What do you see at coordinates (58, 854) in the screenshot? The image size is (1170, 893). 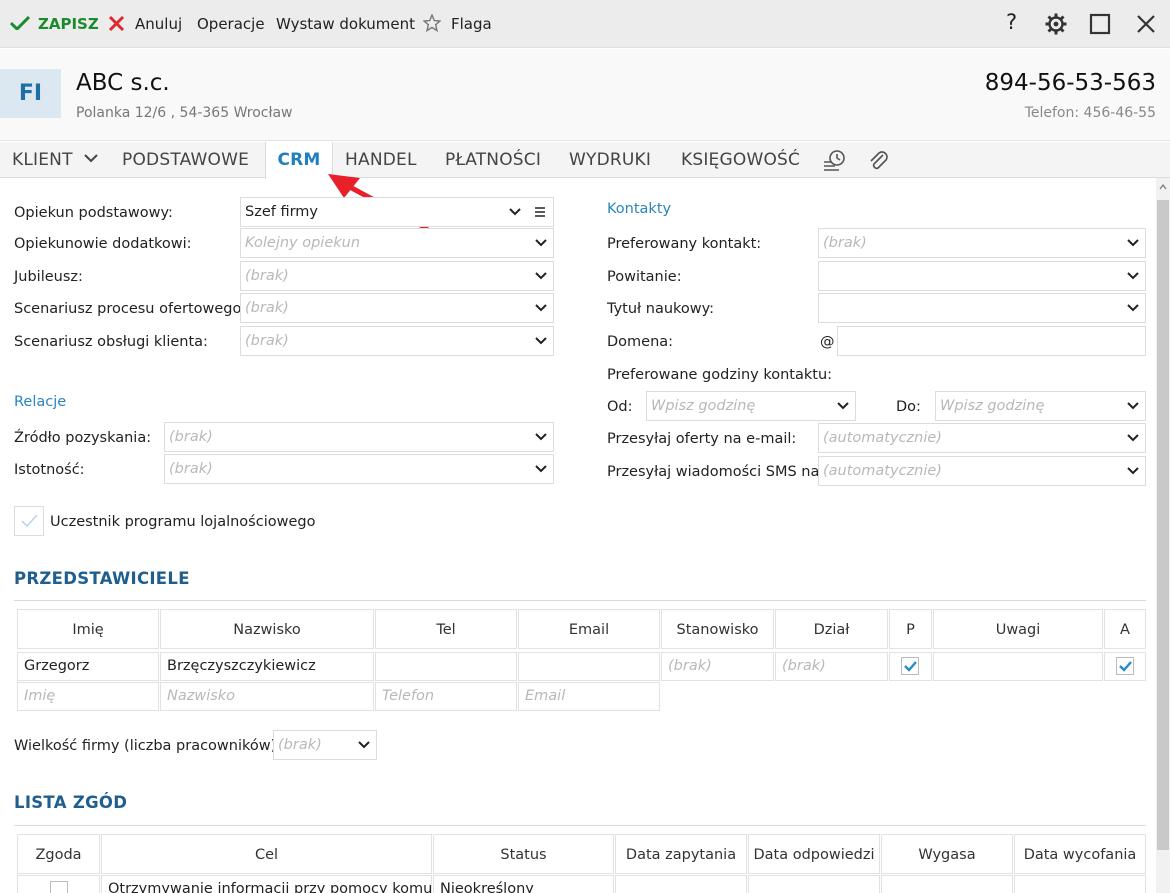 I see `column-header: Zgoda` at bounding box center [58, 854].